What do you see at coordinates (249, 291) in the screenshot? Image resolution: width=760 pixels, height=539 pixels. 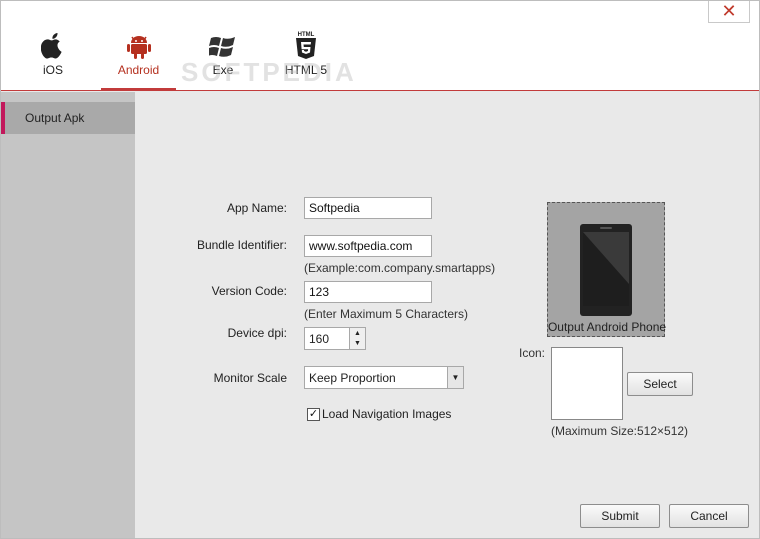 I see `version-code-label: Version Code:` at bounding box center [249, 291].